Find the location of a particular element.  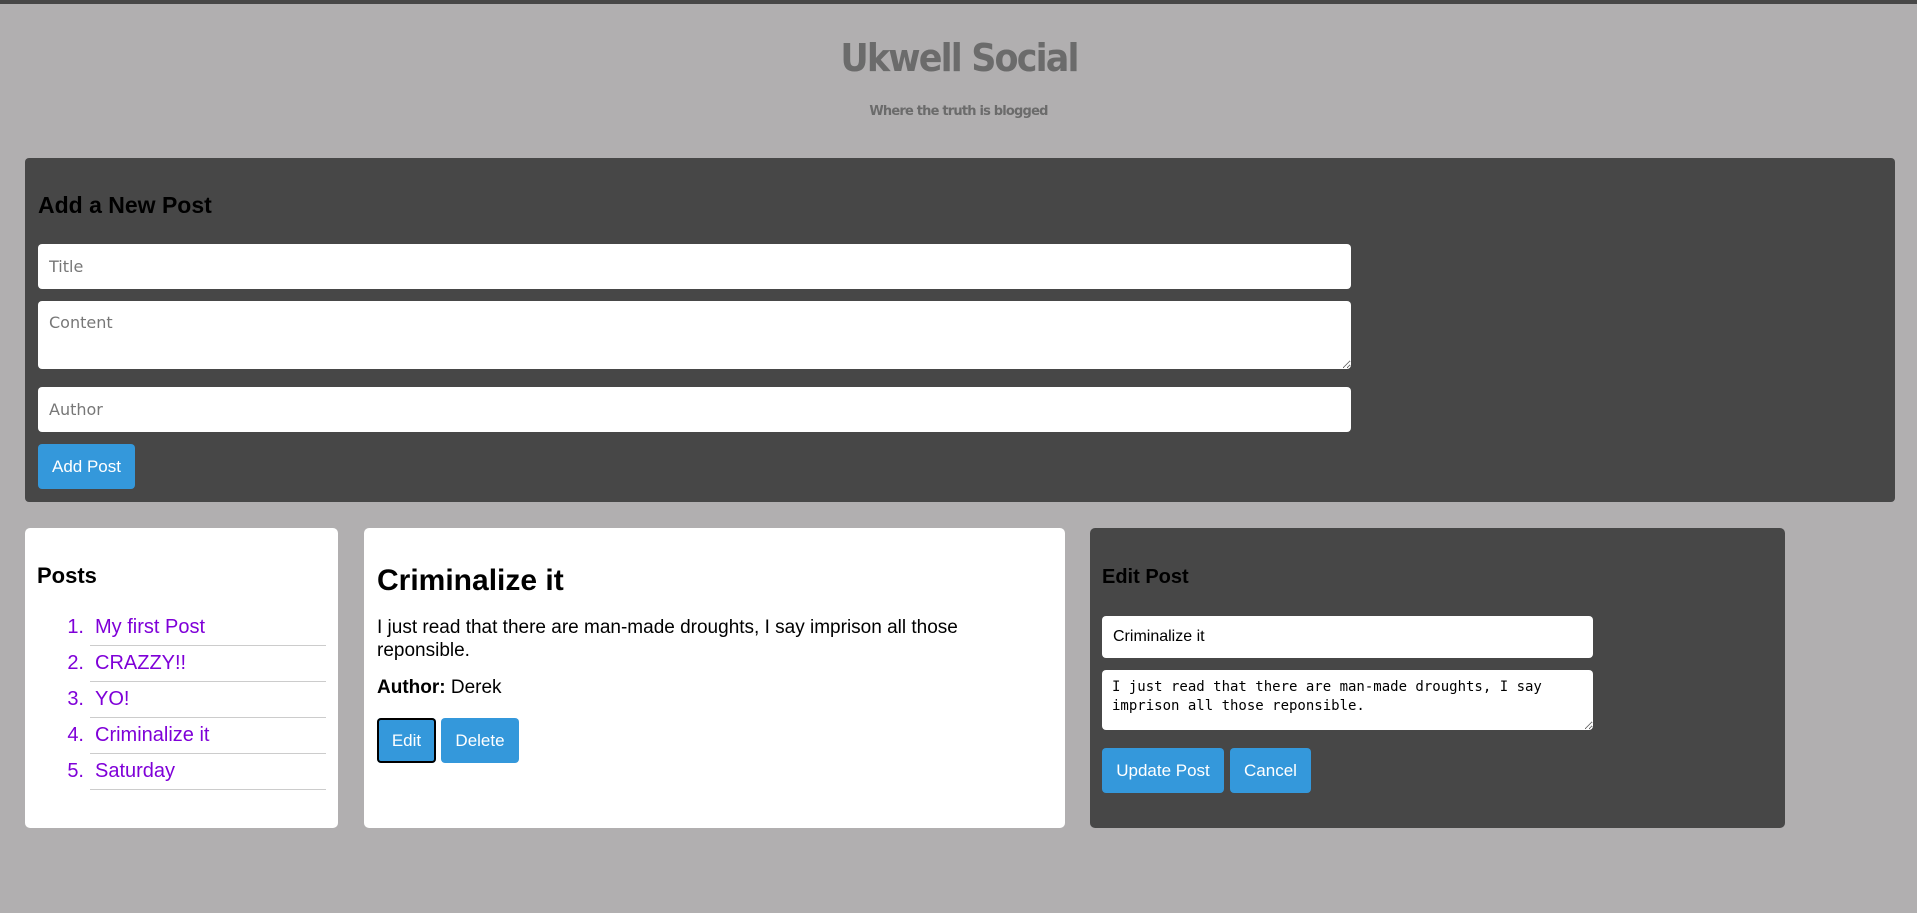

edit-title-input is located at coordinates (1347, 637).